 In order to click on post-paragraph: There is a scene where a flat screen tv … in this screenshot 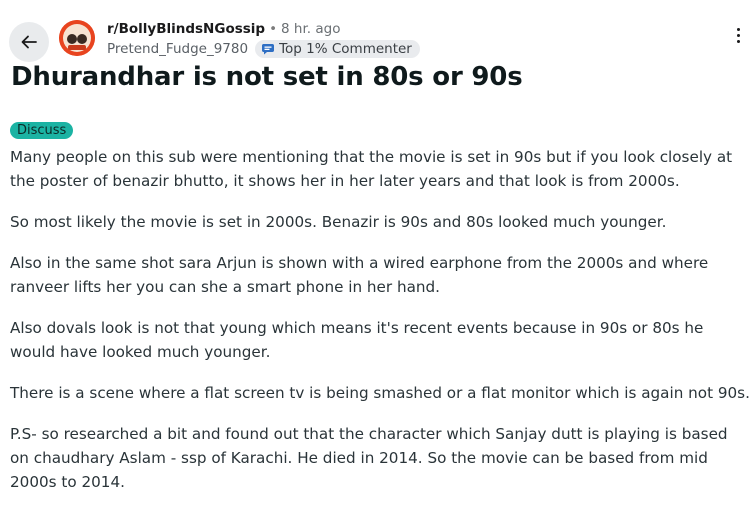, I will do `click(380, 393)`.